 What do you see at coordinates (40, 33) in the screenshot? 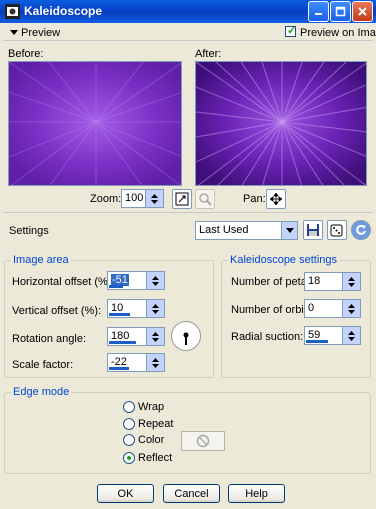
I see `preview-toggle-label: Preview` at bounding box center [40, 33].